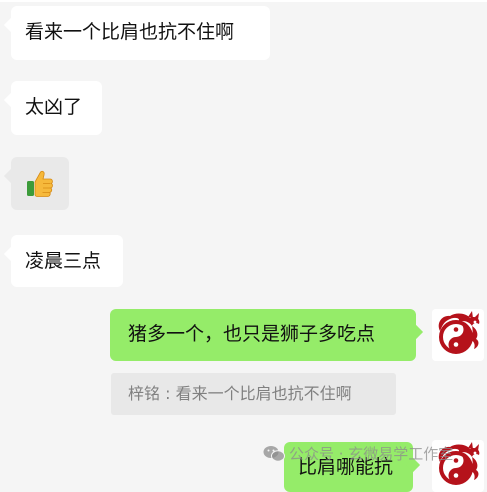  I want to click on message-text: 猪多一个，也只是狮子多吃点, so click(252, 334).